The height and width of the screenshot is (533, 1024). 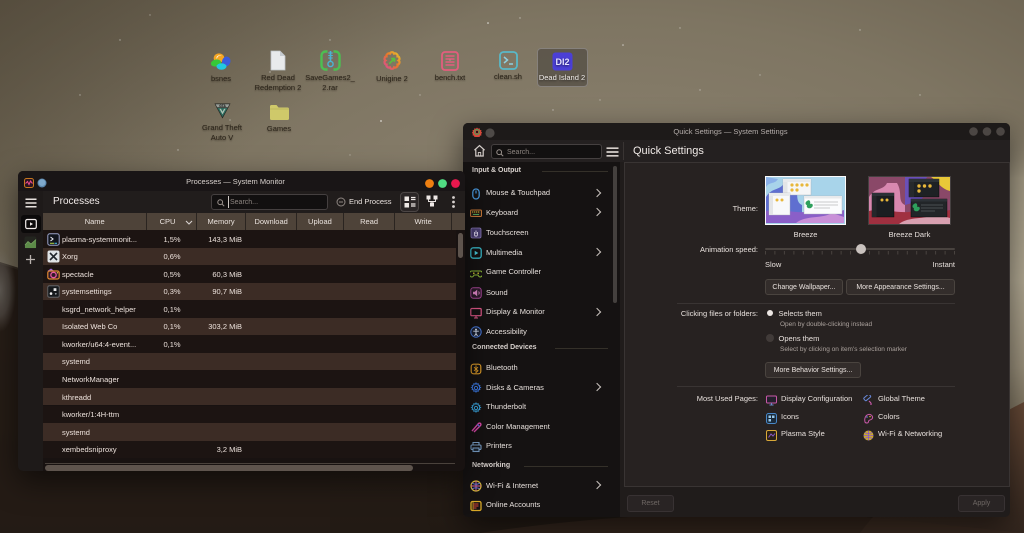 What do you see at coordinates (222, 106) in the screenshot?
I see `svg-text: GTA` at bounding box center [222, 106].